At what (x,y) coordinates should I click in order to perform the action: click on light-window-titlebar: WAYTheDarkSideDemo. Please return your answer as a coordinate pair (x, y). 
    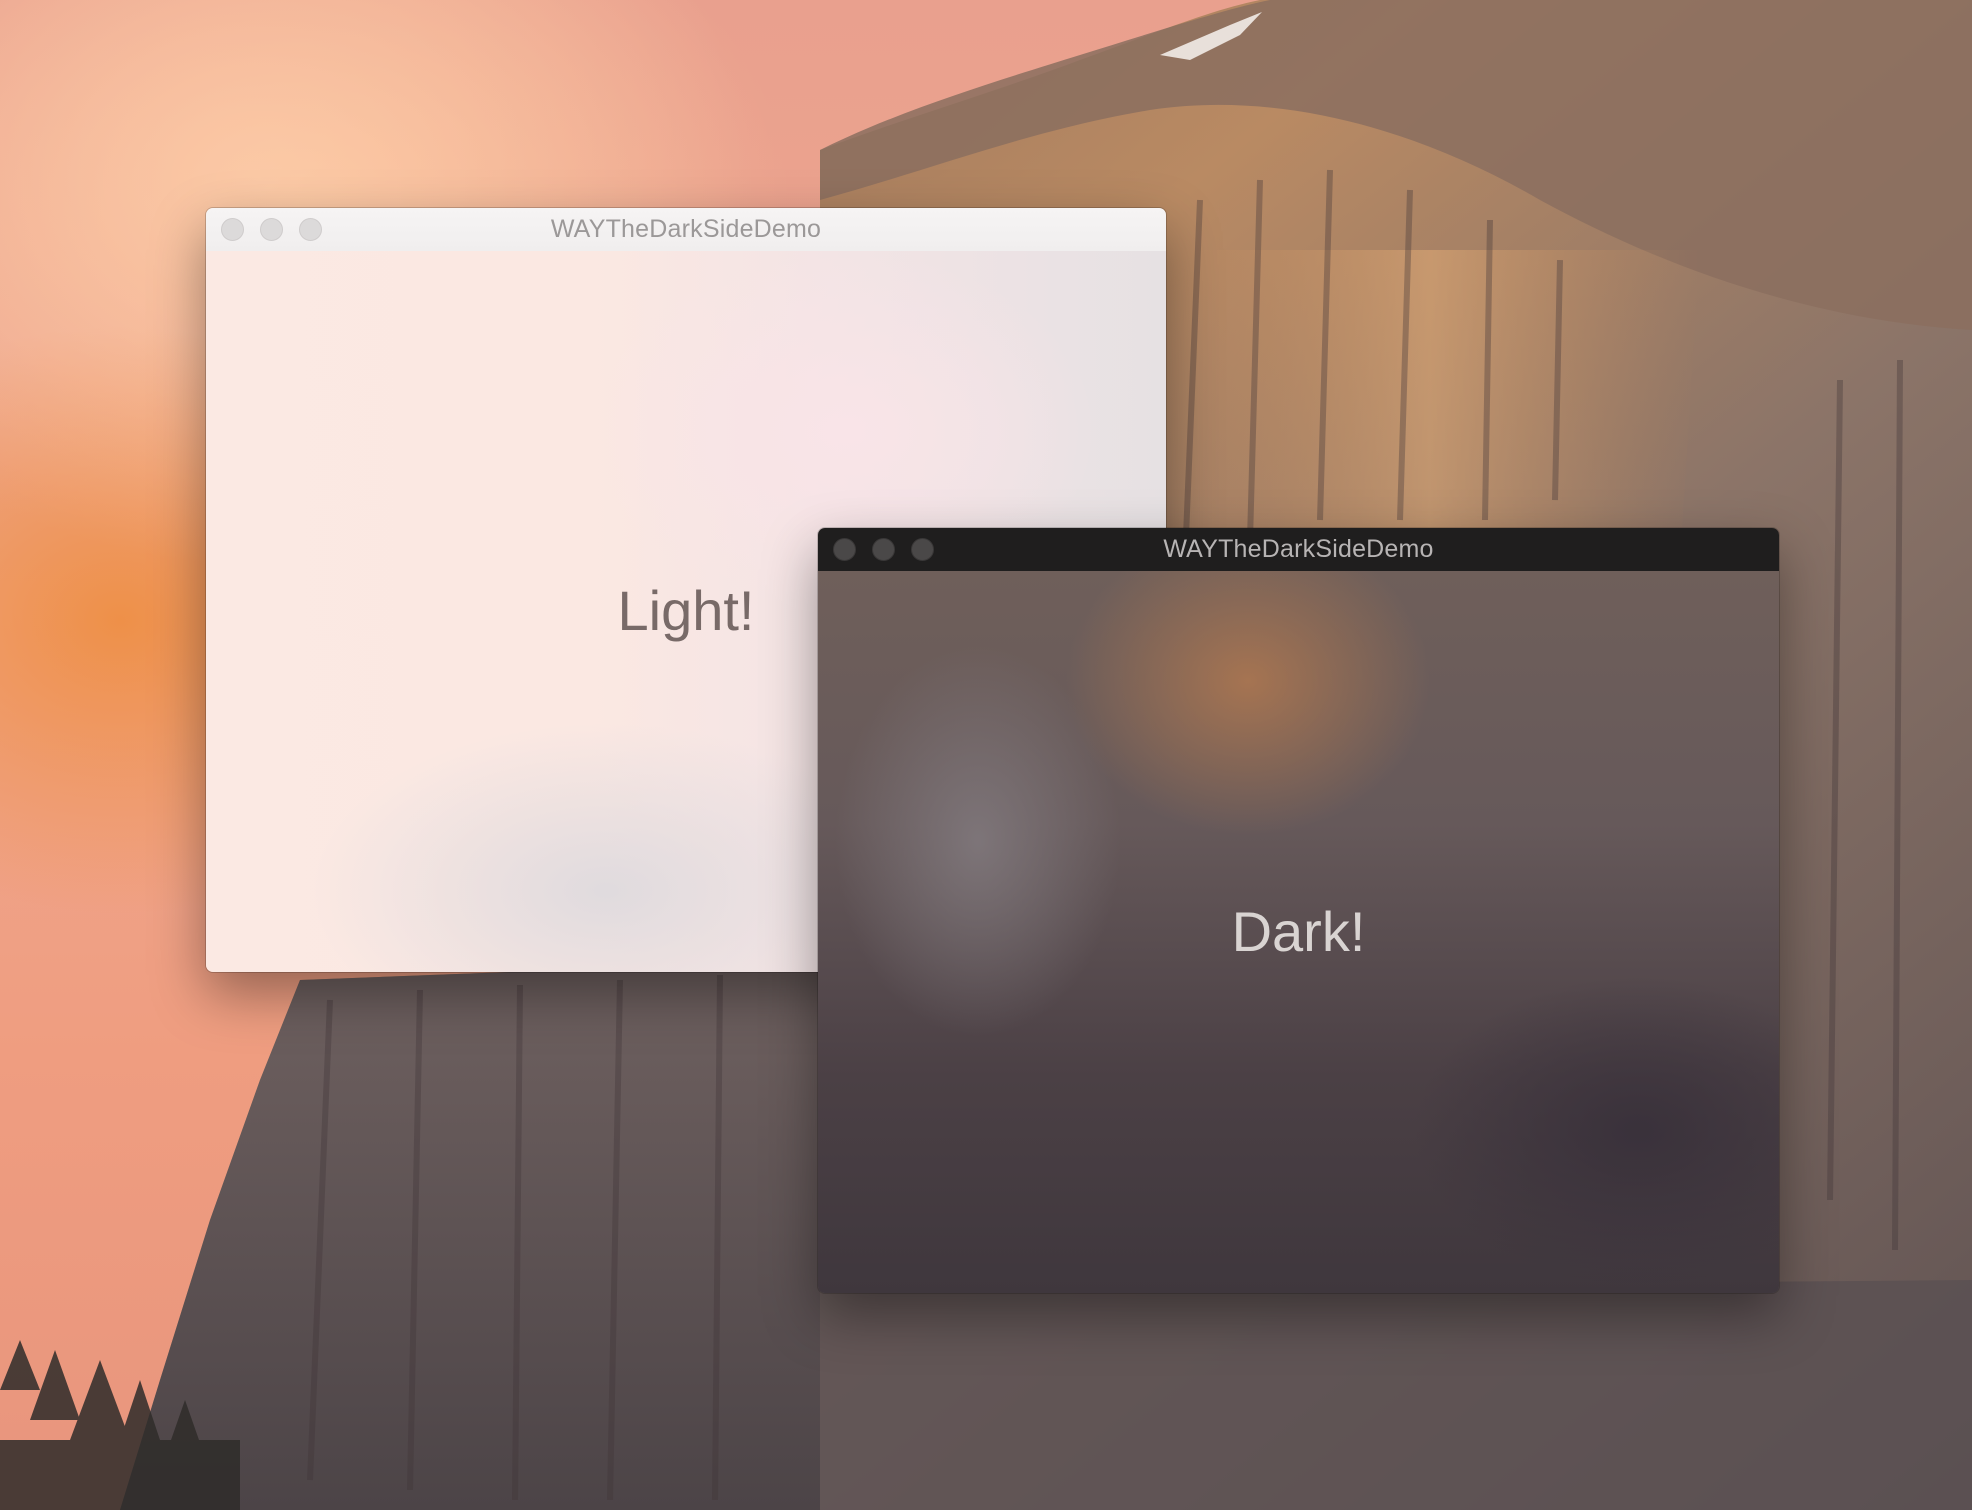
    Looking at the image, I should click on (686, 230).